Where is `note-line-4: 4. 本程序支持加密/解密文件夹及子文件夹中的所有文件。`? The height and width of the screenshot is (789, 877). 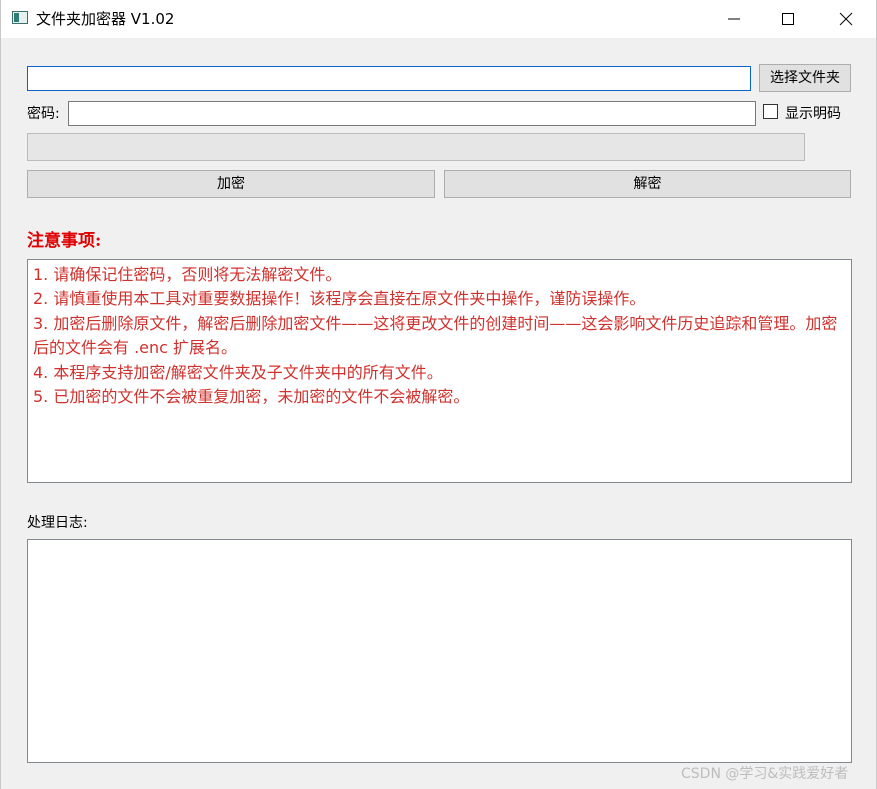
note-line-4: 4. 本程序支持加密/解密文件夹及子文件夹中的所有文件。 is located at coordinates (238, 372).